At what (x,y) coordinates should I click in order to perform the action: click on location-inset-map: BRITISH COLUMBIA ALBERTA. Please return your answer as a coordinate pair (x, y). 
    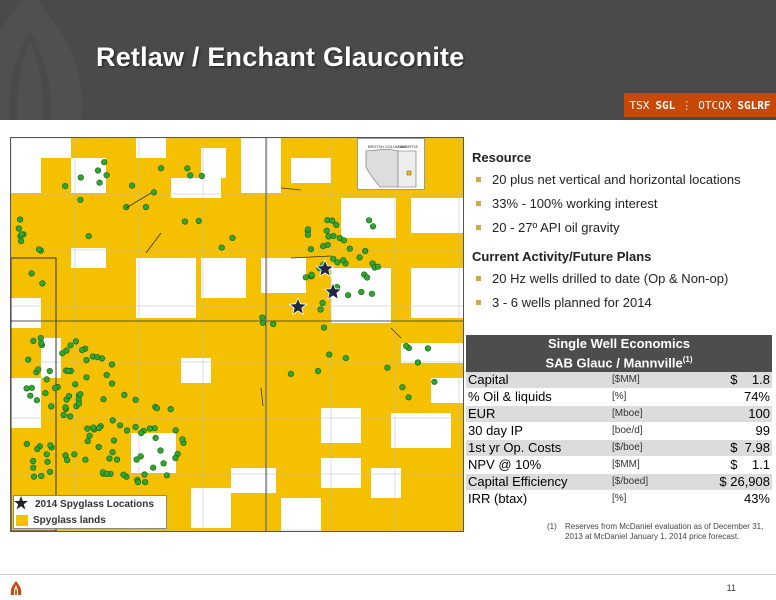
    Looking at the image, I should click on (391, 164).